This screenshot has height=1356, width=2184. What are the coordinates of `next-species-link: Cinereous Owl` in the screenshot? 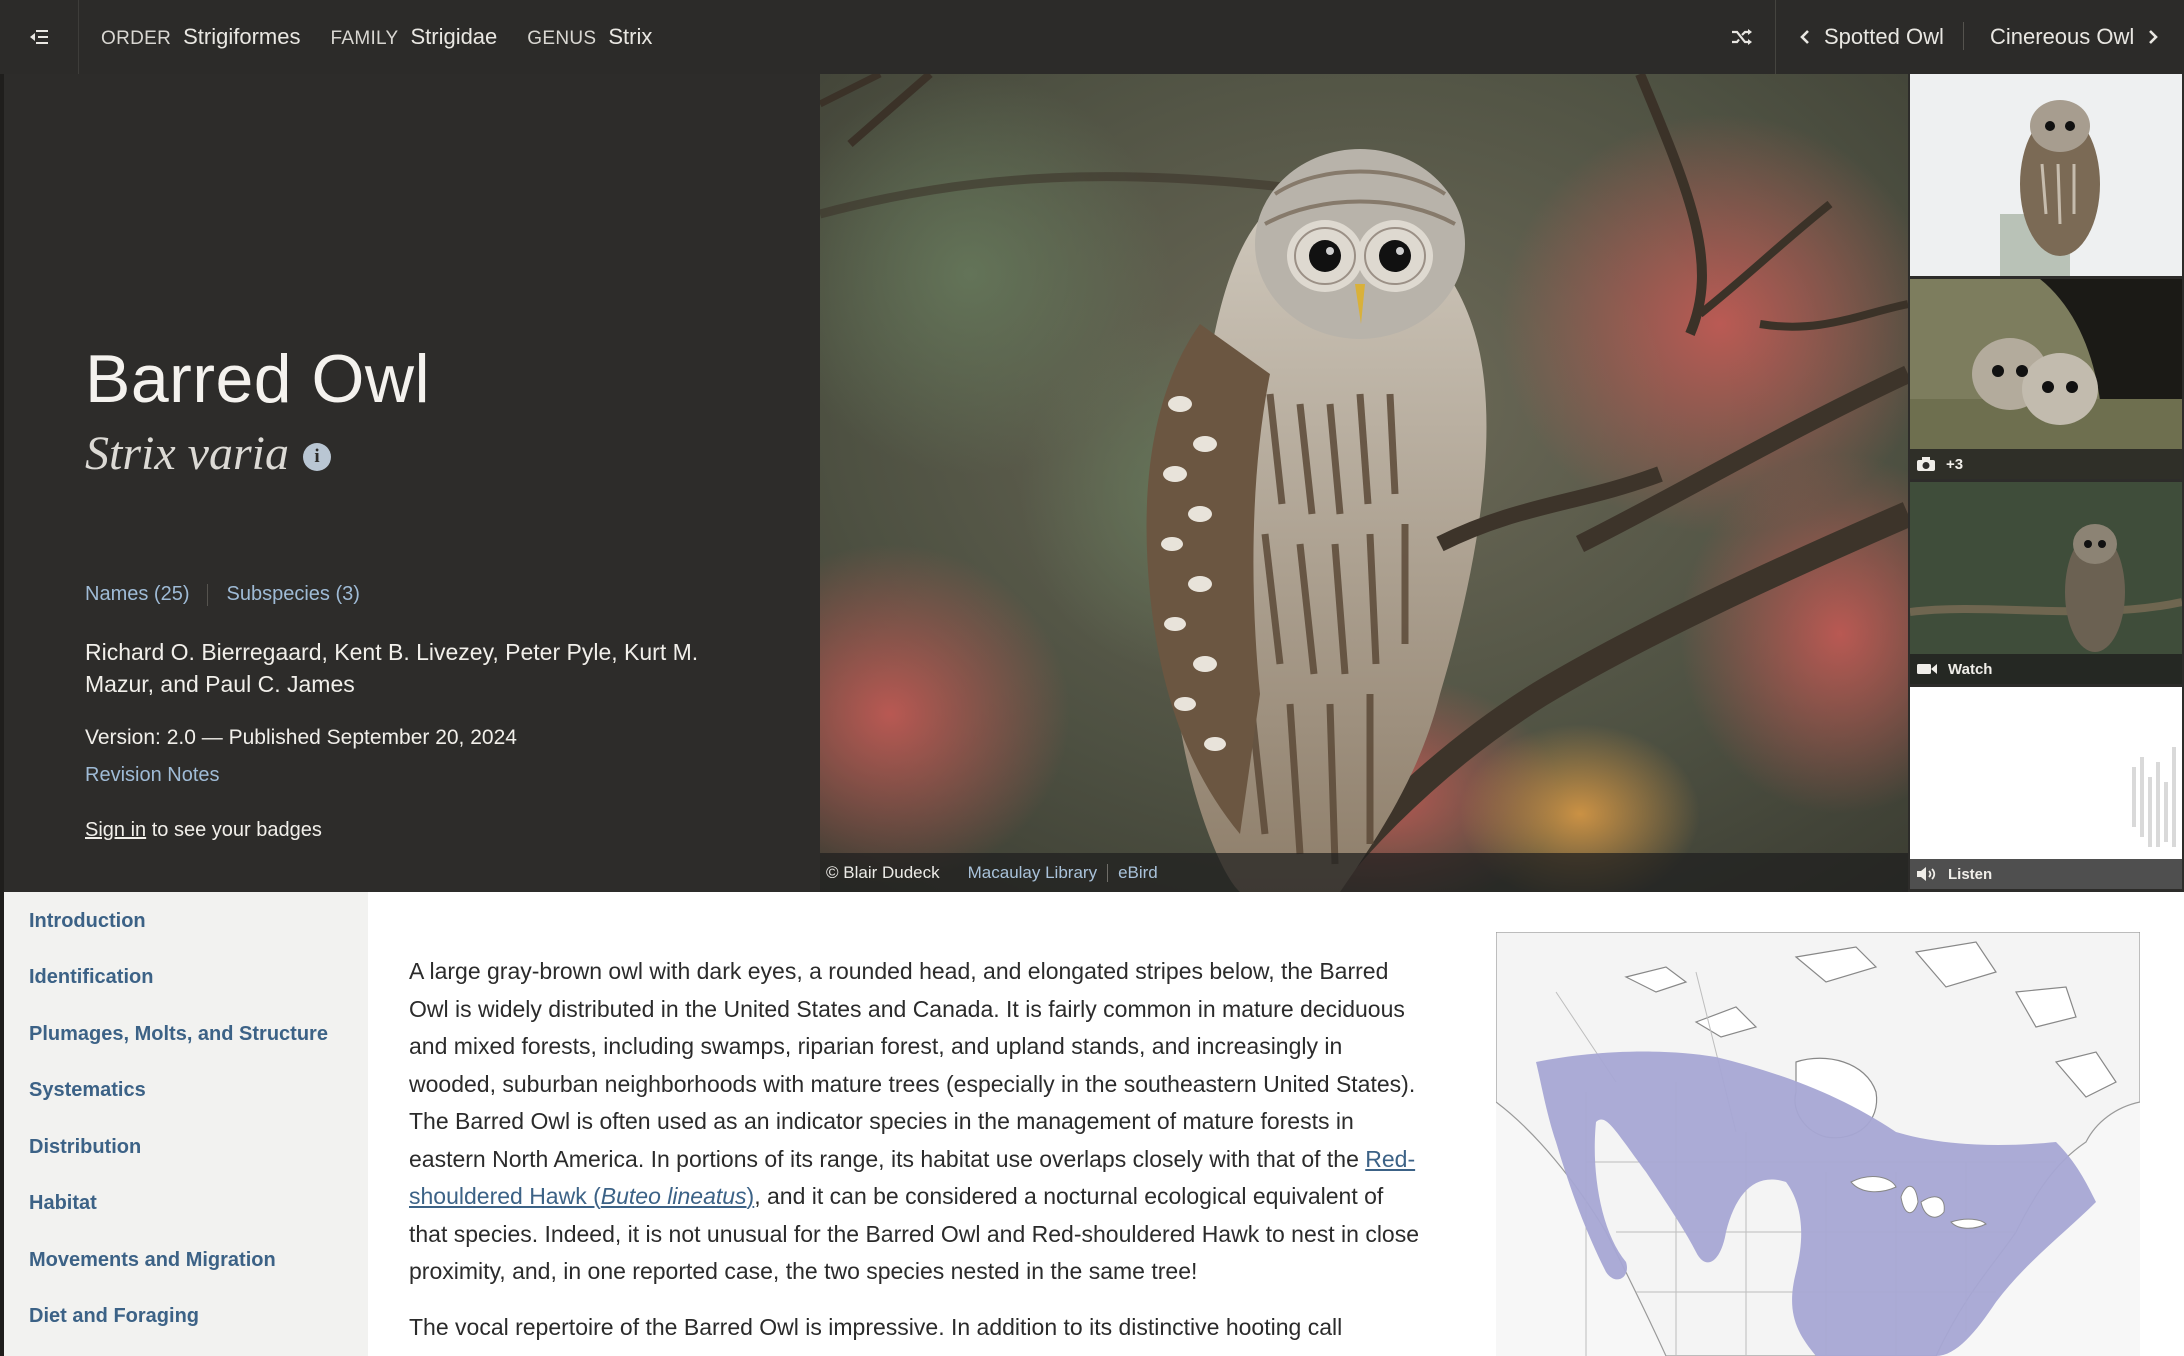 It's located at (2074, 37).